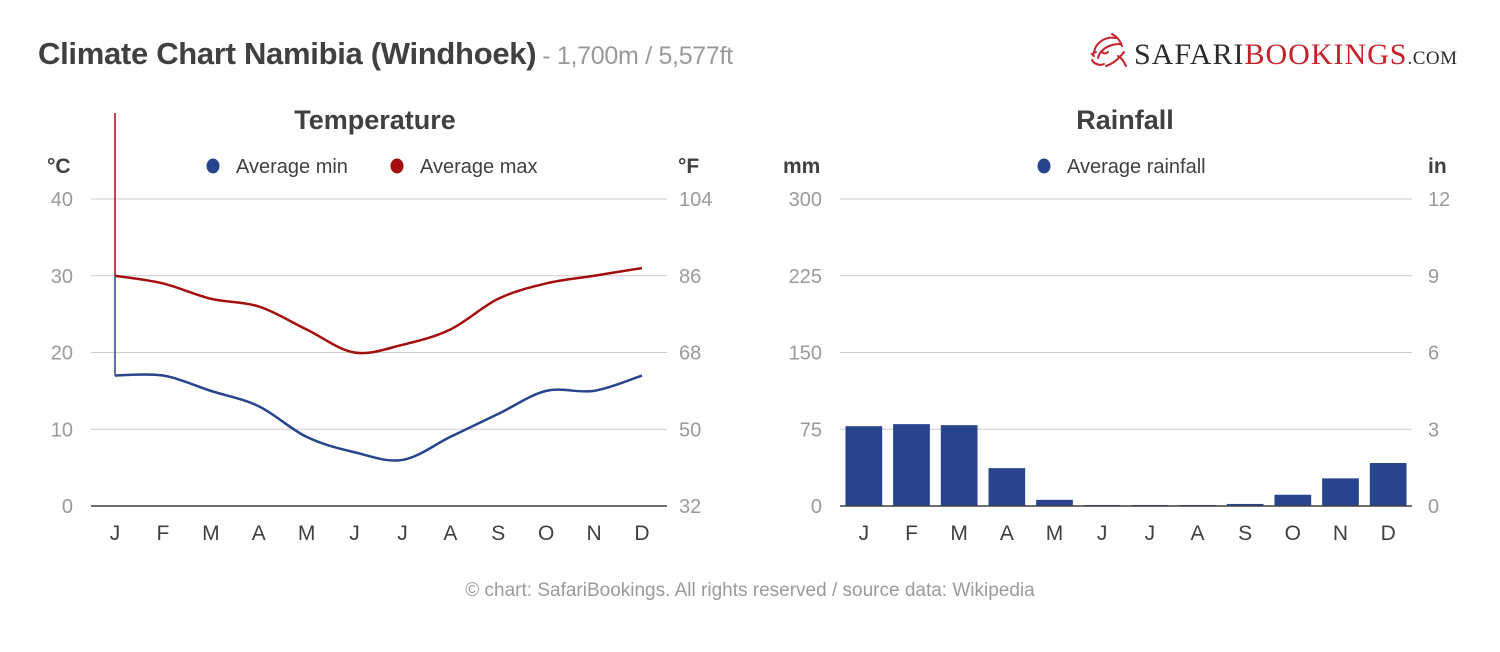  I want to click on legend-item-average-min: Average min, so click(277, 167).